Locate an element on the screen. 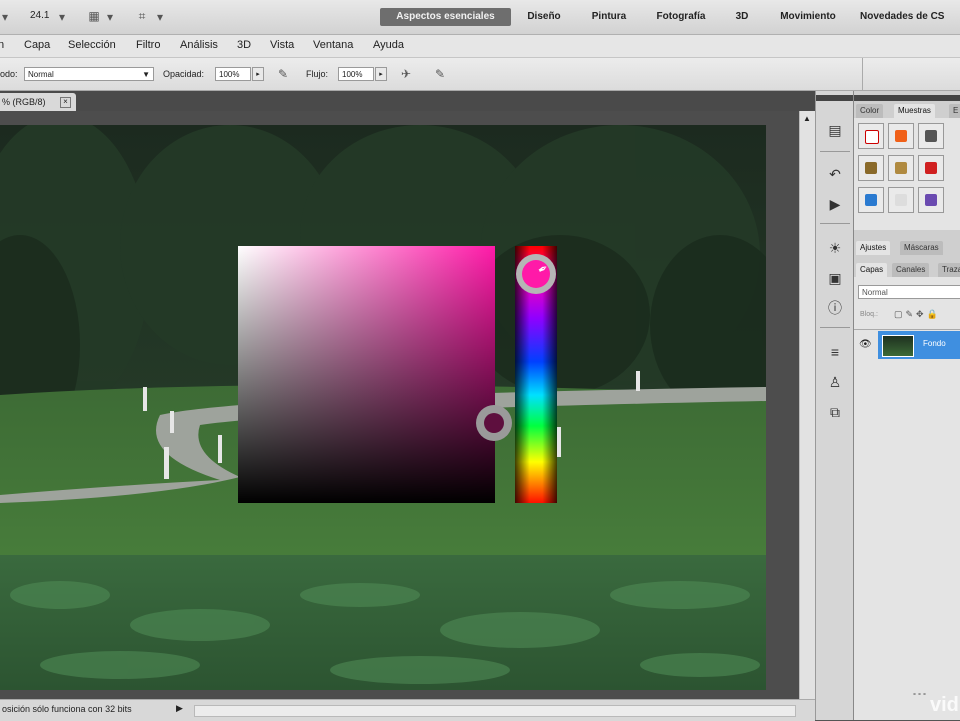 The height and width of the screenshot is (721, 960). history-icon: ↶ is located at coordinates (835, 174).